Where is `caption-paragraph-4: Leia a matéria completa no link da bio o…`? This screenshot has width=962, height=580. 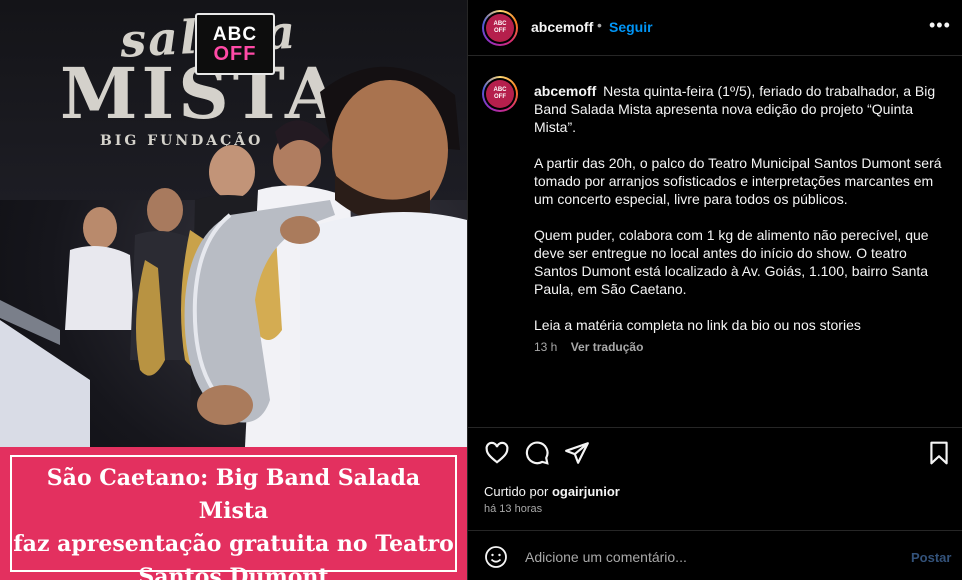
caption-paragraph-4: Leia a matéria completa no link da bio o… is located at coordinates (697, 325).